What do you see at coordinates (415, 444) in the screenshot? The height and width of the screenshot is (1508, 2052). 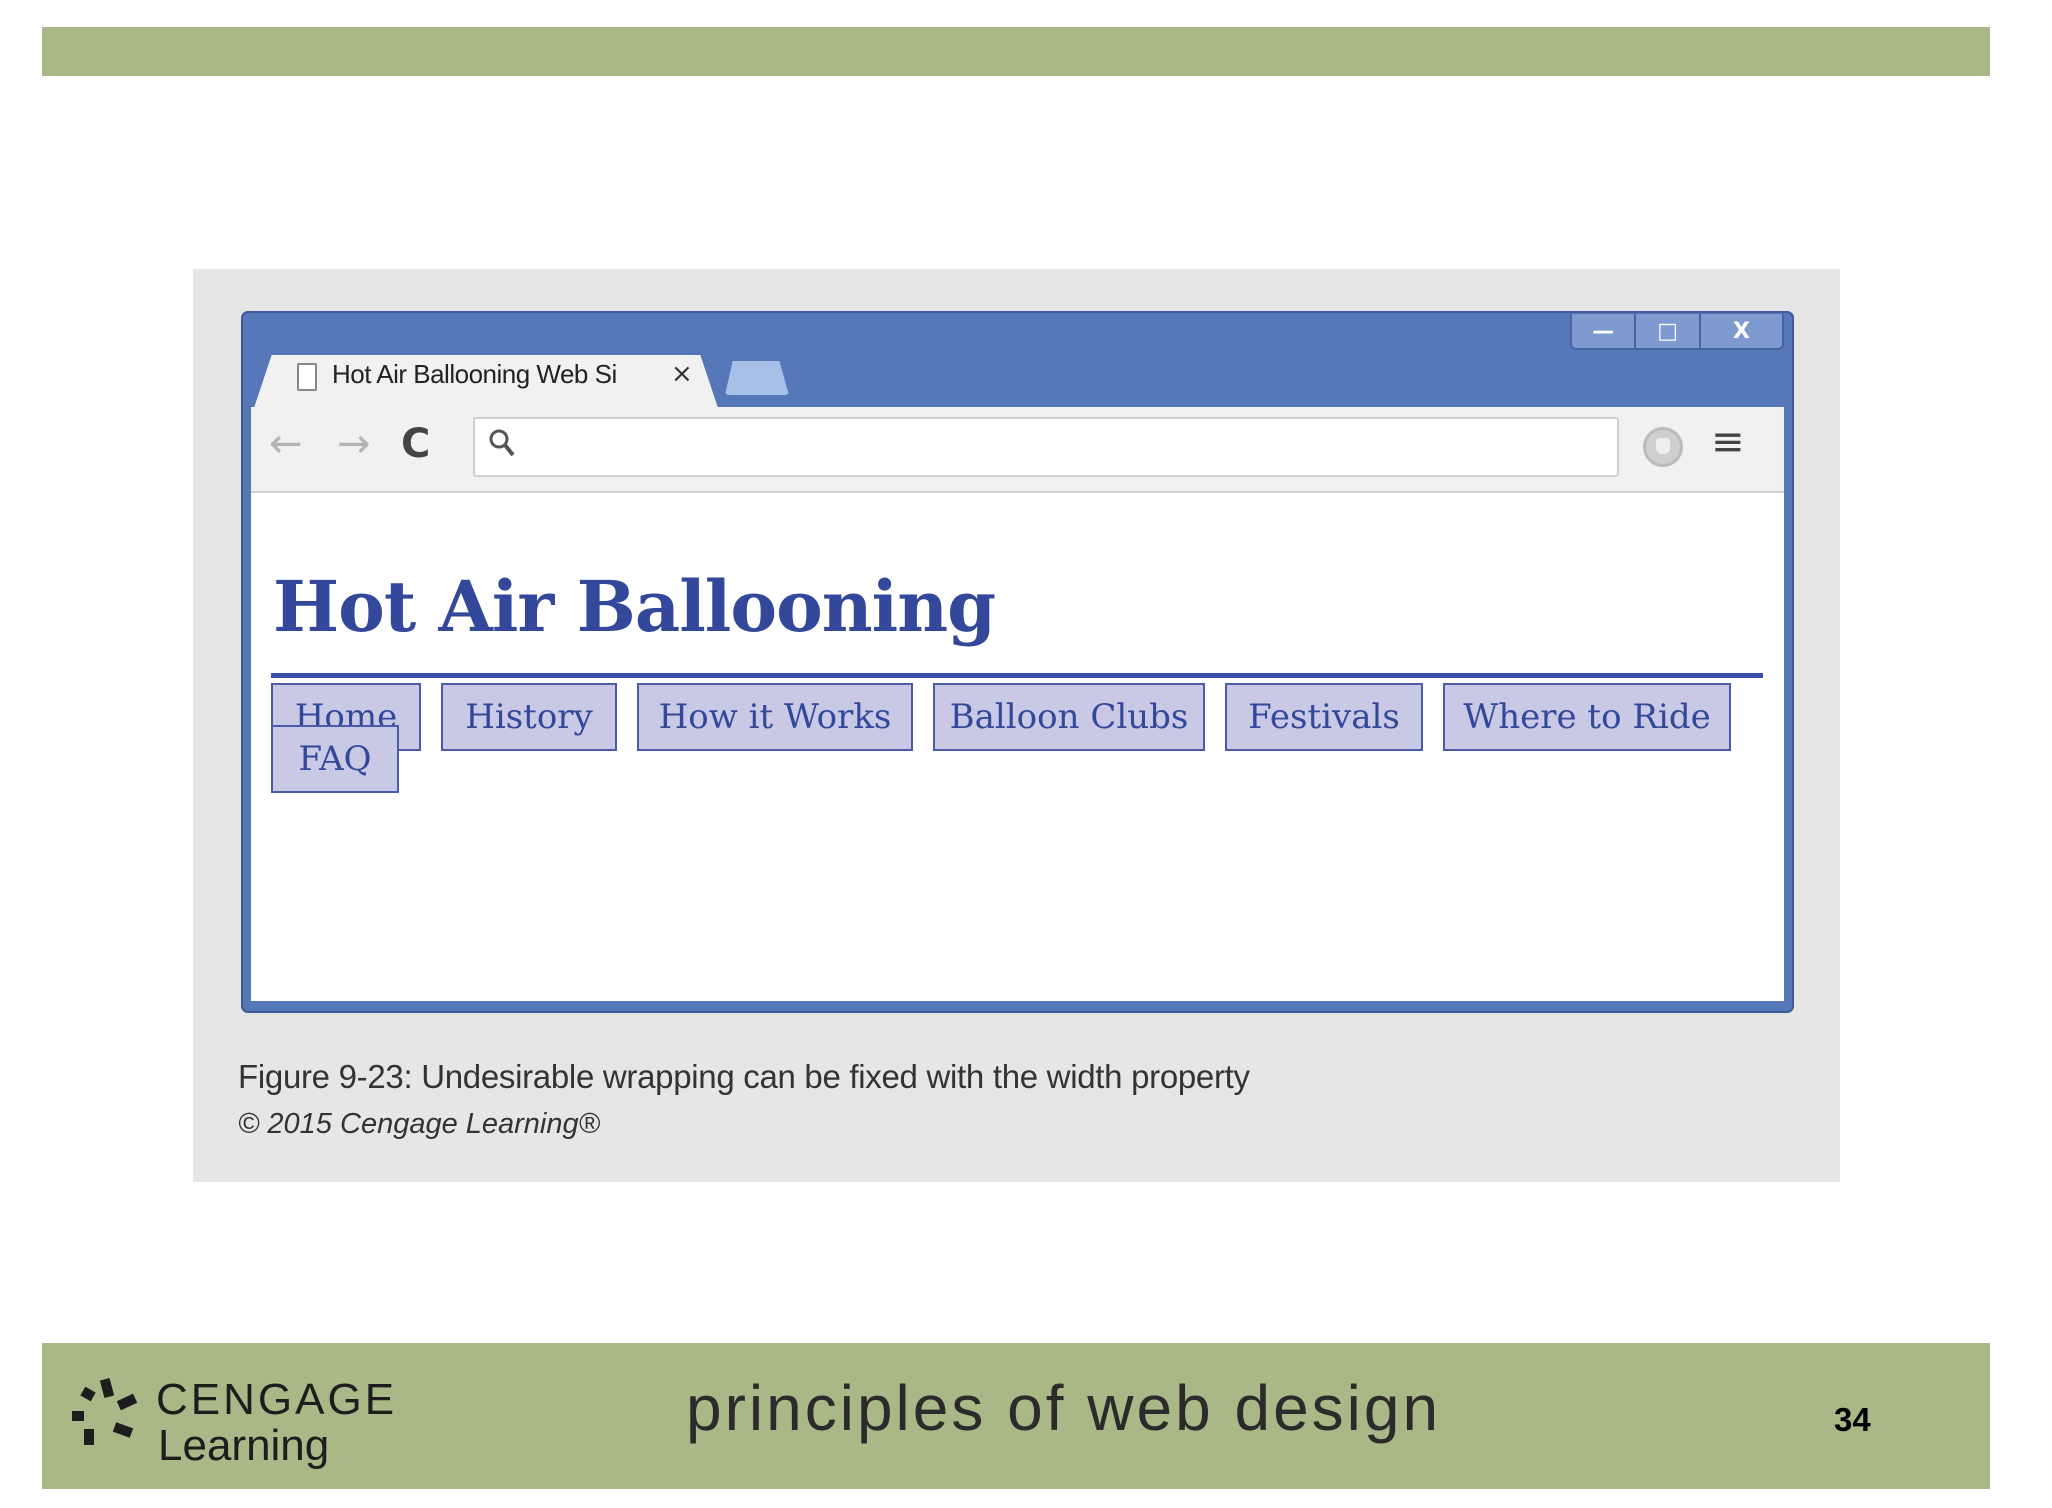 I see `reload-icon: C` at bounding box center [415, 444].